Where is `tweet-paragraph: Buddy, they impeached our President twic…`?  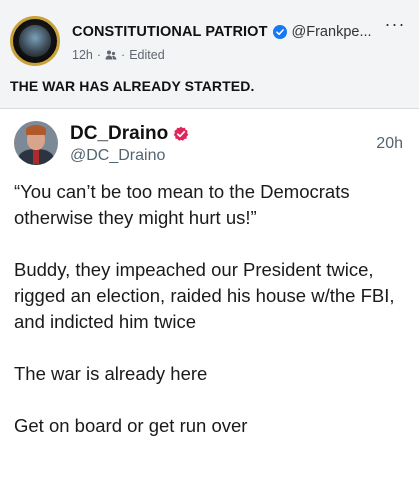 tweet-paragraph: Buddy, they impeached our President twic… is located at coordinates (204, 295).